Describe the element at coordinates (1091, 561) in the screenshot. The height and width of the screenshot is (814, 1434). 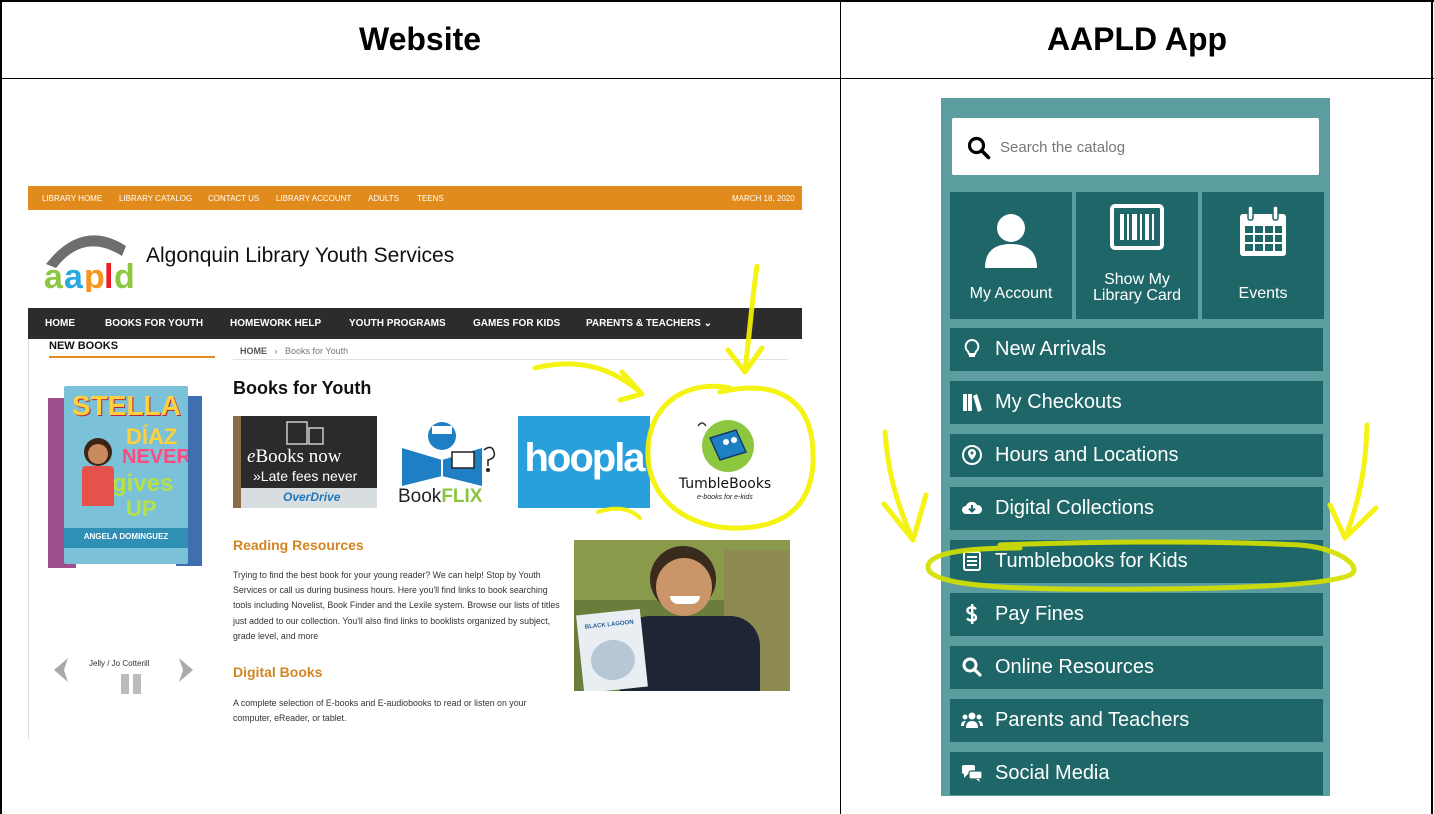
I see `menu-label: Tumblebooks for Kids` at that location.